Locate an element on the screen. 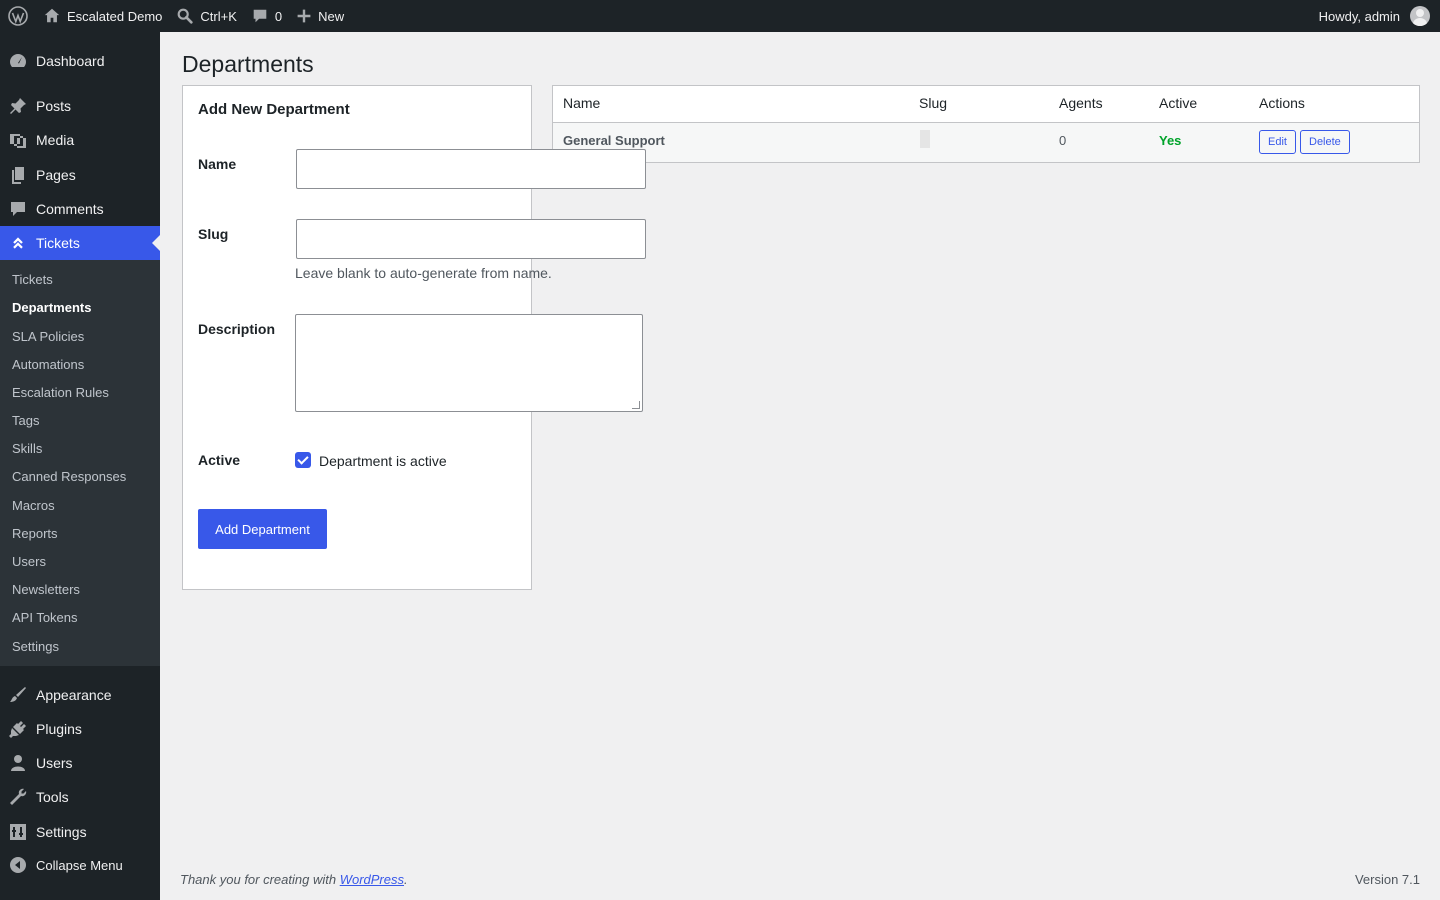 This screenshot has width=1440, height=900. footer-thanks: Thank you for creating with WordPress. is located at coordinates (294, 879).